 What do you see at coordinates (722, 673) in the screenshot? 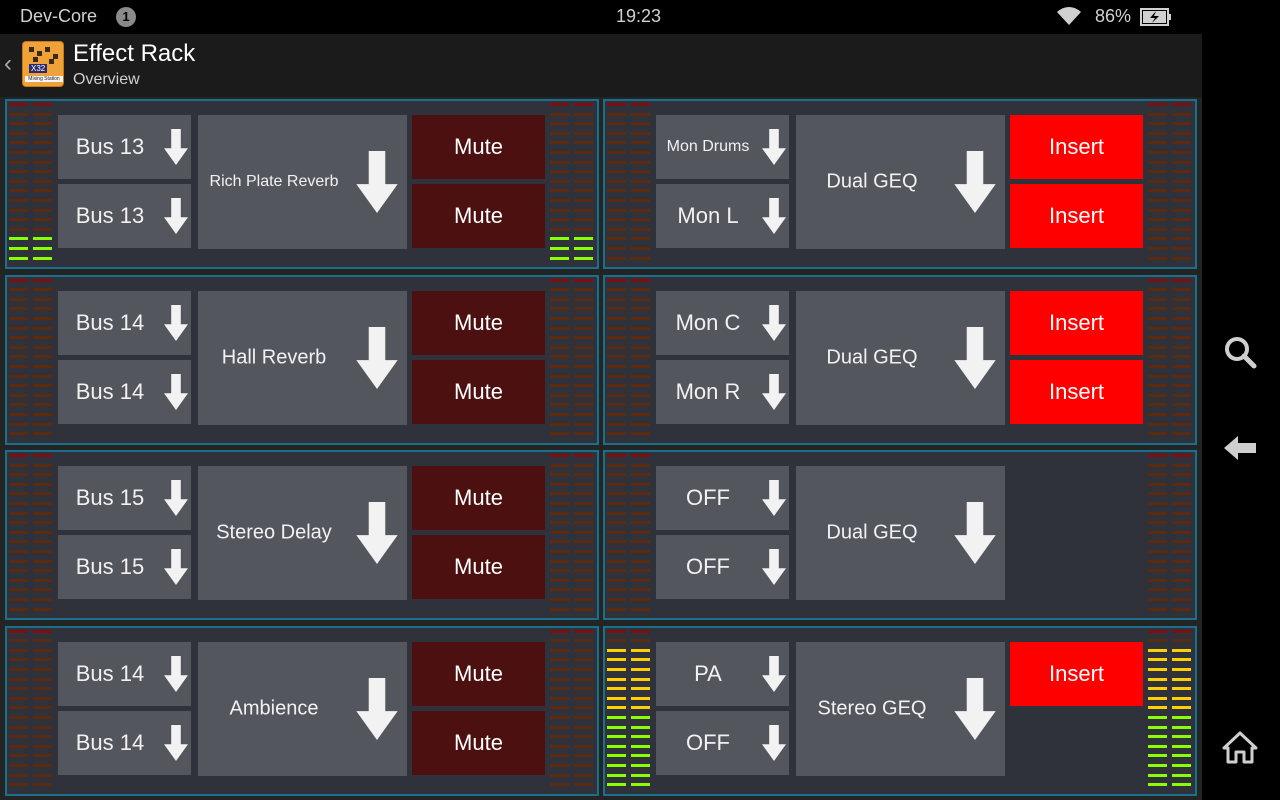
I see `source-select-1: PA` at bounding box center [722, 673].